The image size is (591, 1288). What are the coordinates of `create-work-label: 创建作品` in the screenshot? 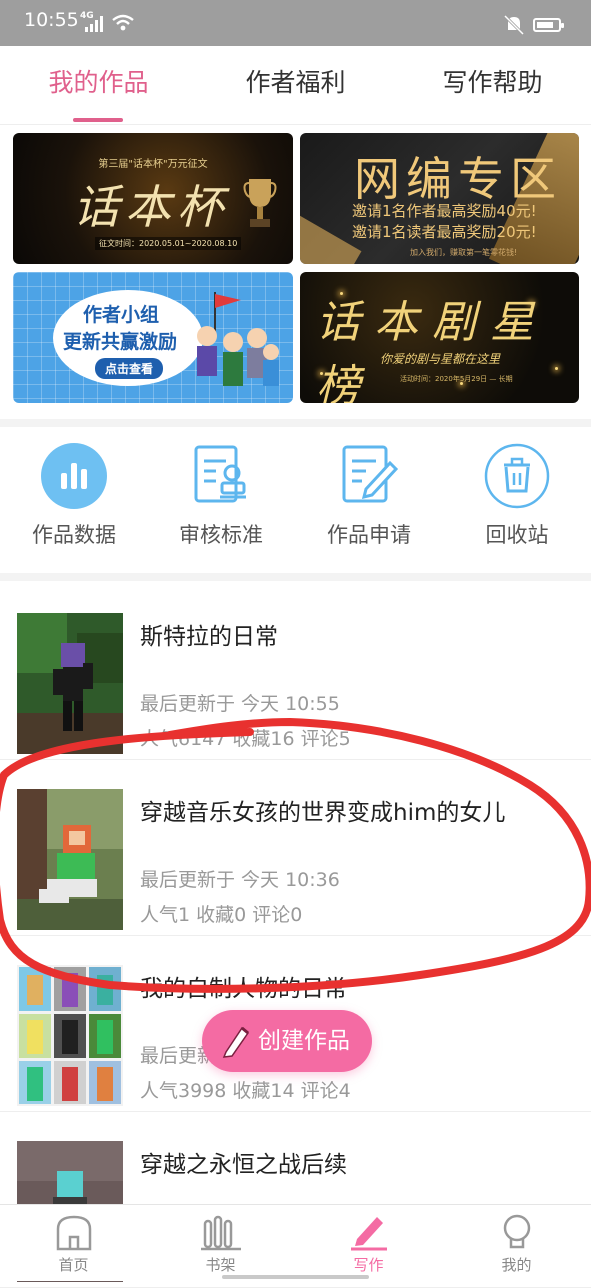 It's located at (304, 1041).